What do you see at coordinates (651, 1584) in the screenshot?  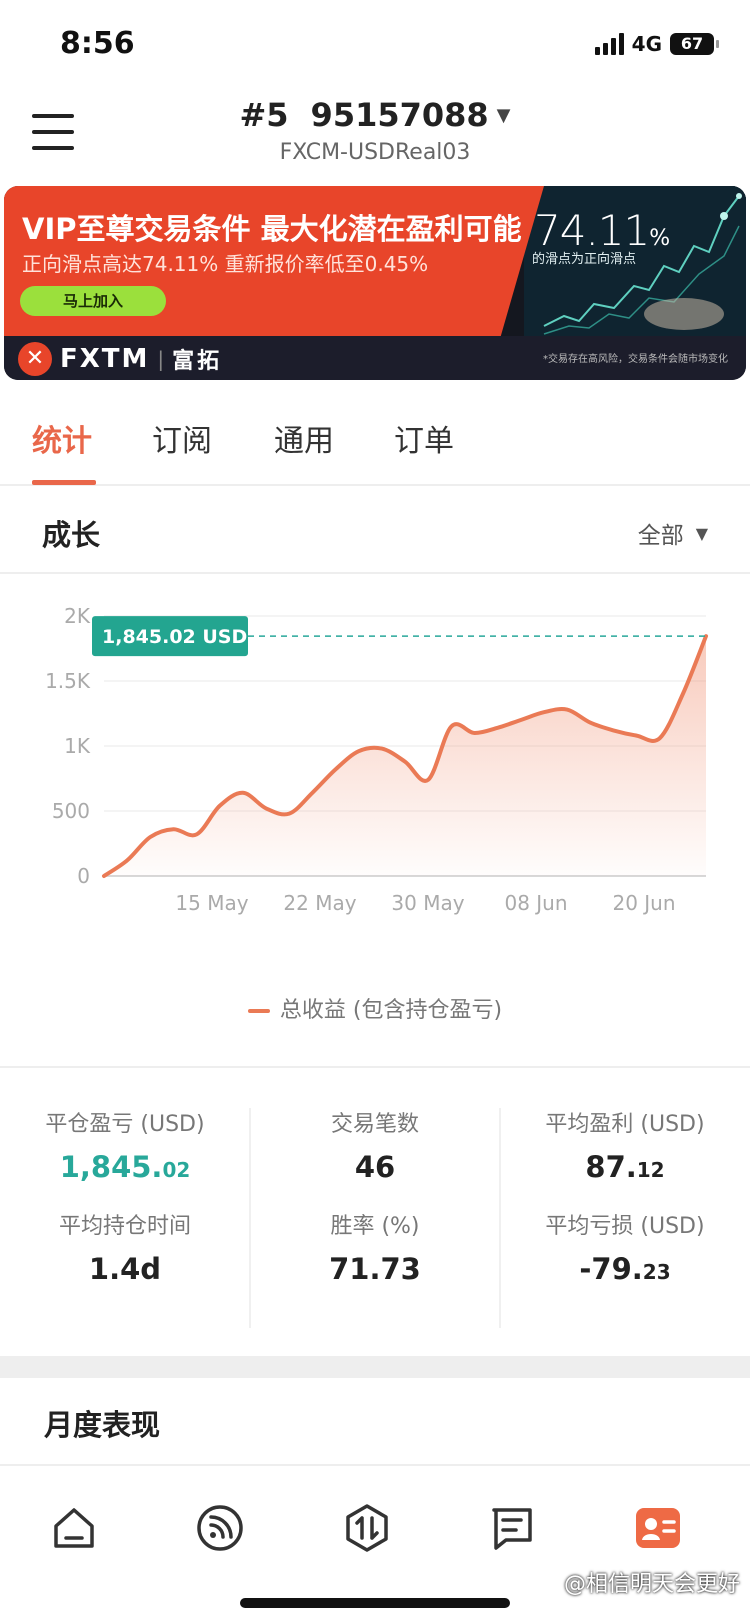 I see `watermark: @相信明天会更好` at bounding box center [651, 1584].